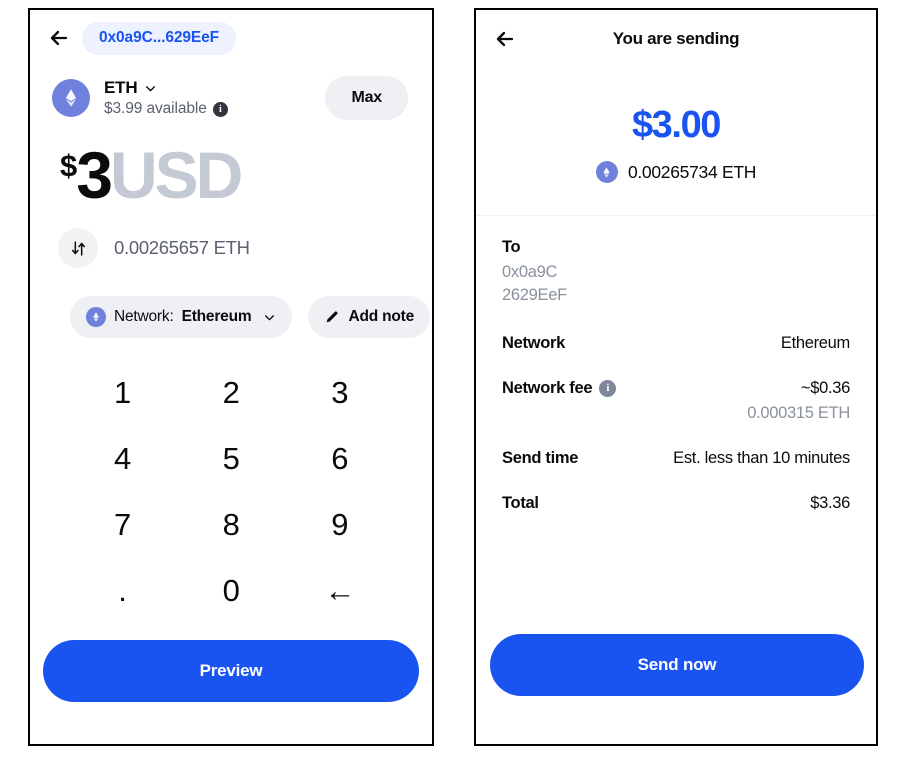  I want to click on amount-currency-unit: USD, so click(176, 175).